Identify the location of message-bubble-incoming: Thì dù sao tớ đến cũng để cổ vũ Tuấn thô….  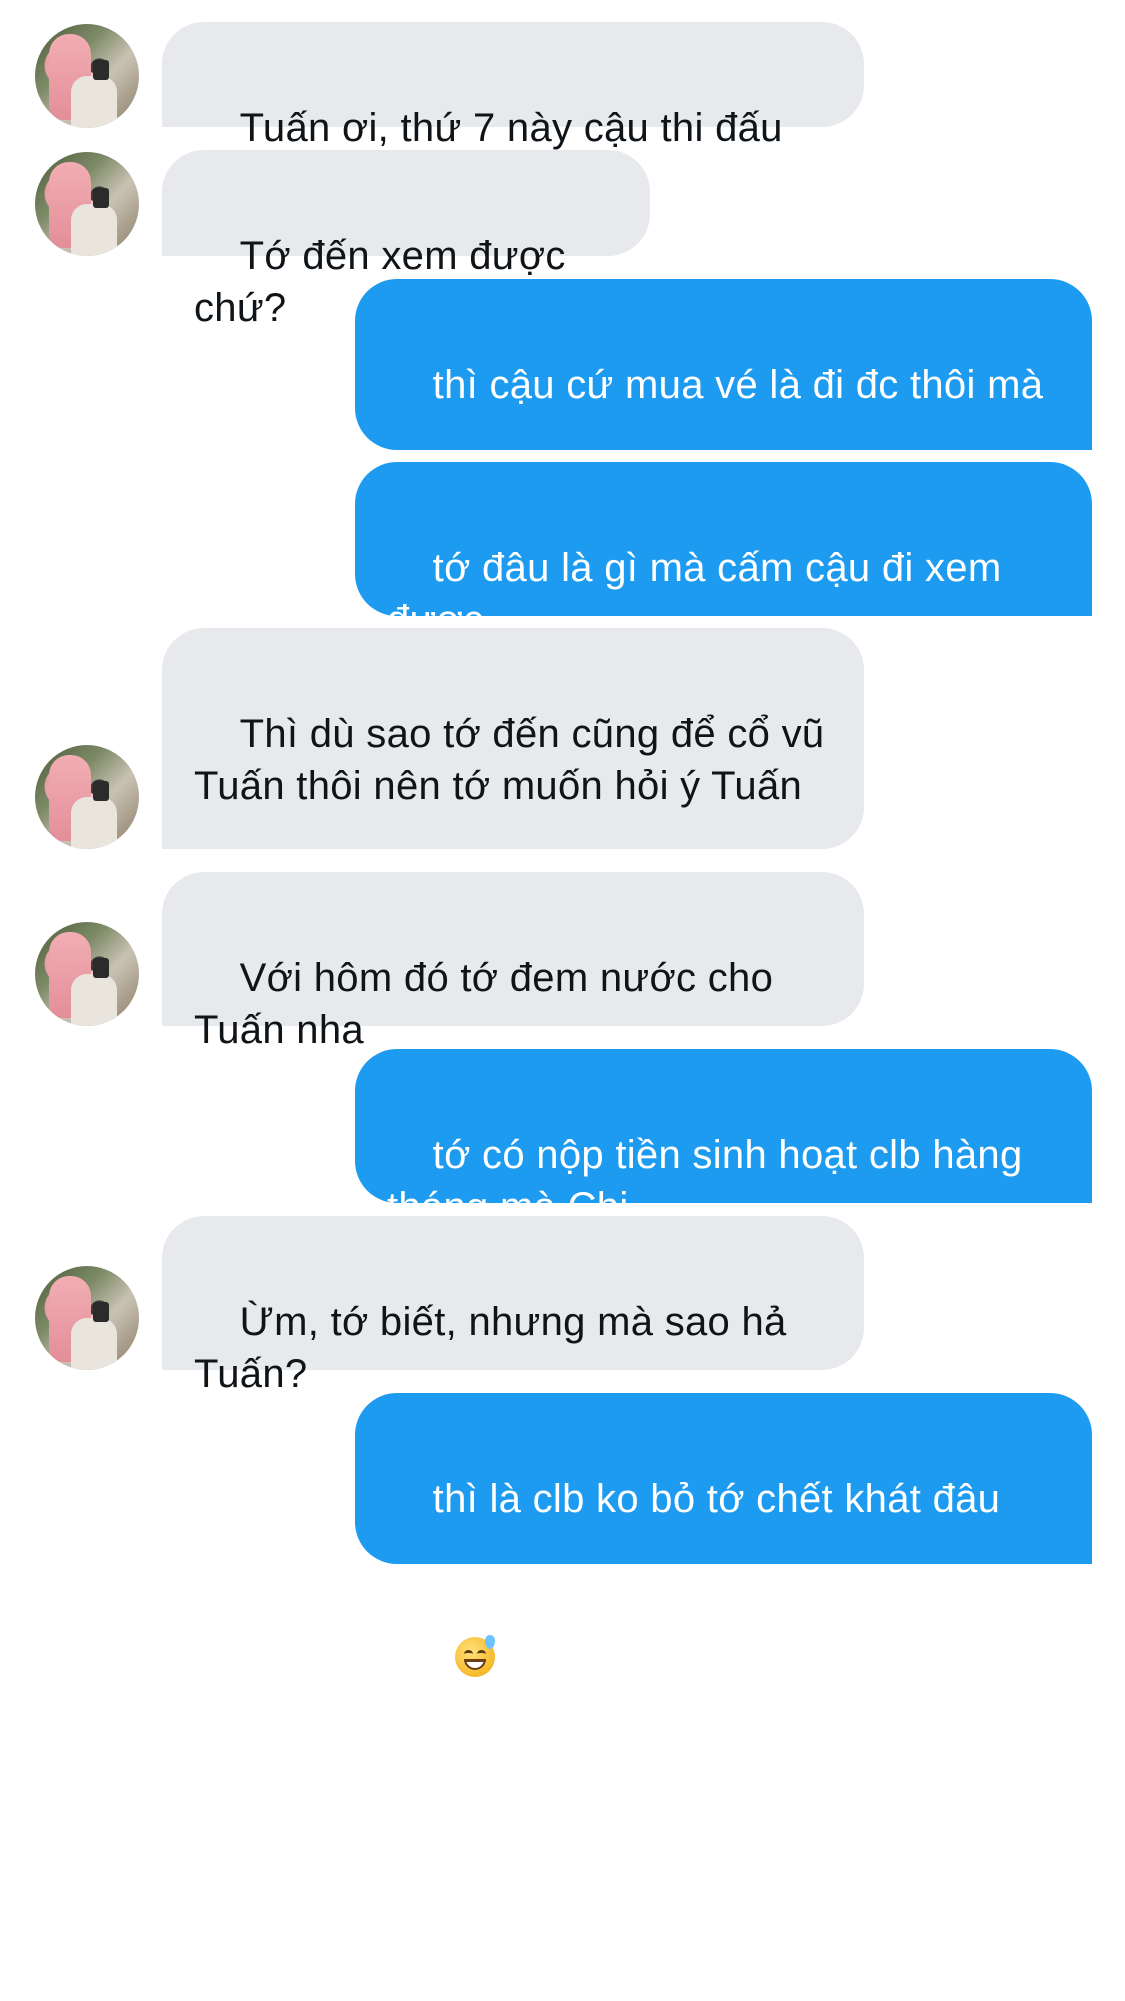
(513, 796).